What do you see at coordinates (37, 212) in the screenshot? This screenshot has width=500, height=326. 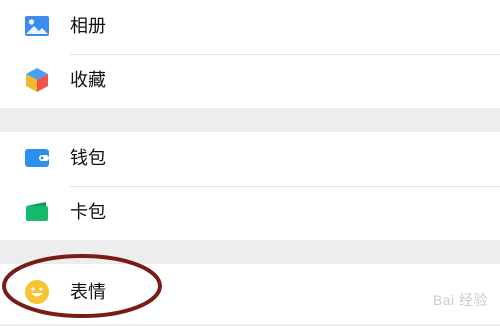 I see `card-pack-icon` at bounding box center [37, 212].